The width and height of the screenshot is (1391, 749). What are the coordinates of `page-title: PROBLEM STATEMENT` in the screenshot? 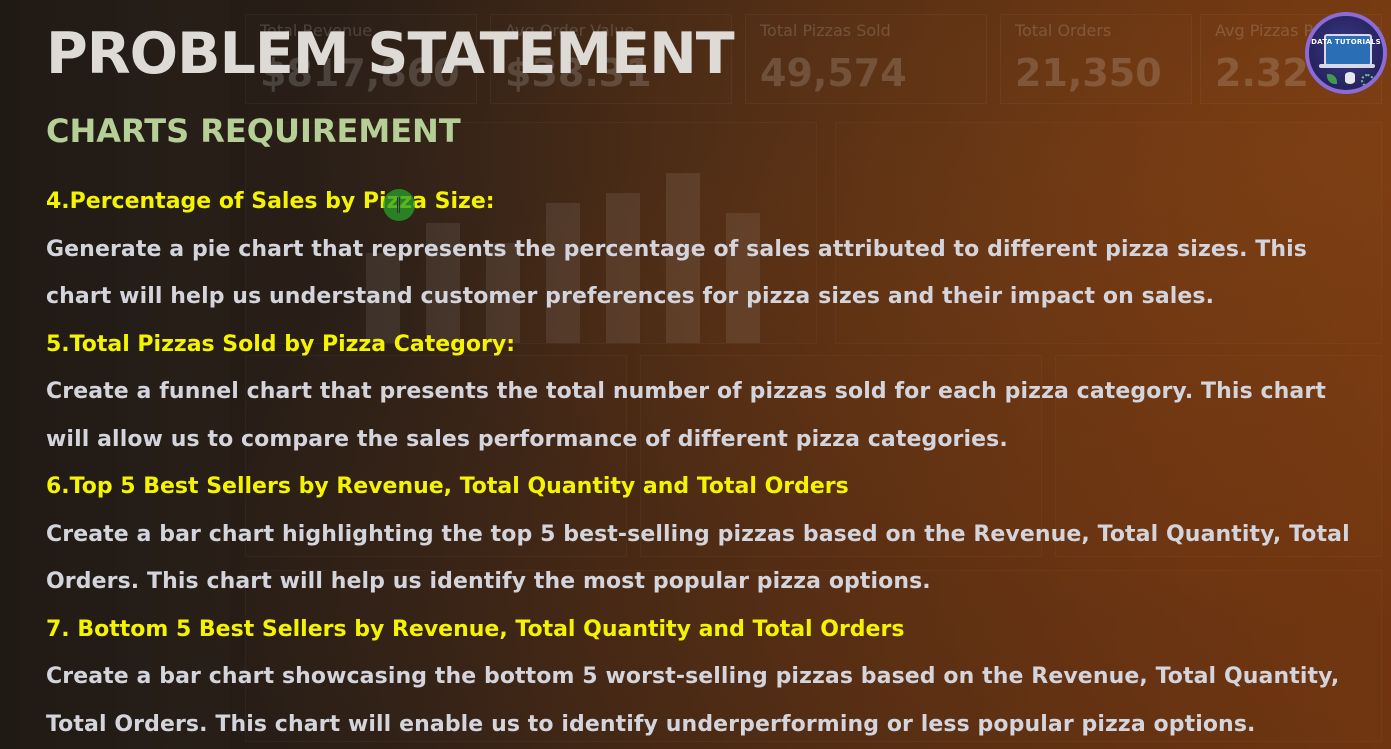 It's located at (390, 54).